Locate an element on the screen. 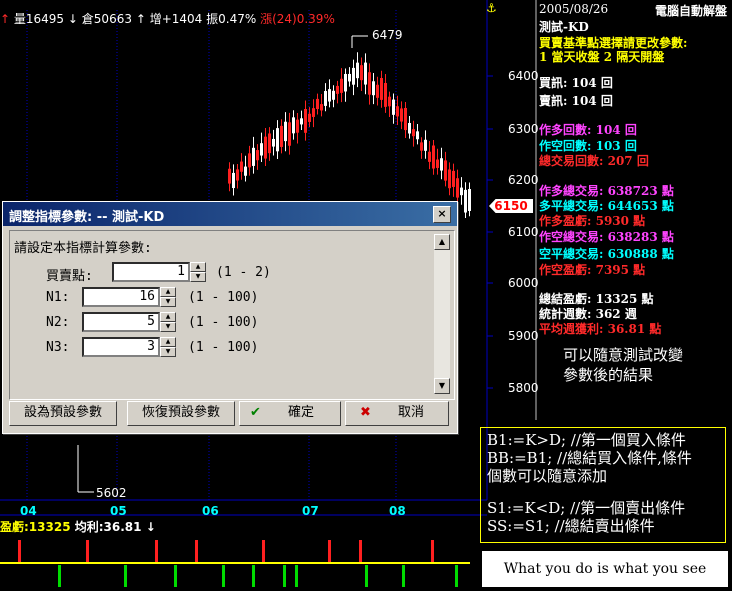  n2-input: 5 is located at coordinates (121, 322).